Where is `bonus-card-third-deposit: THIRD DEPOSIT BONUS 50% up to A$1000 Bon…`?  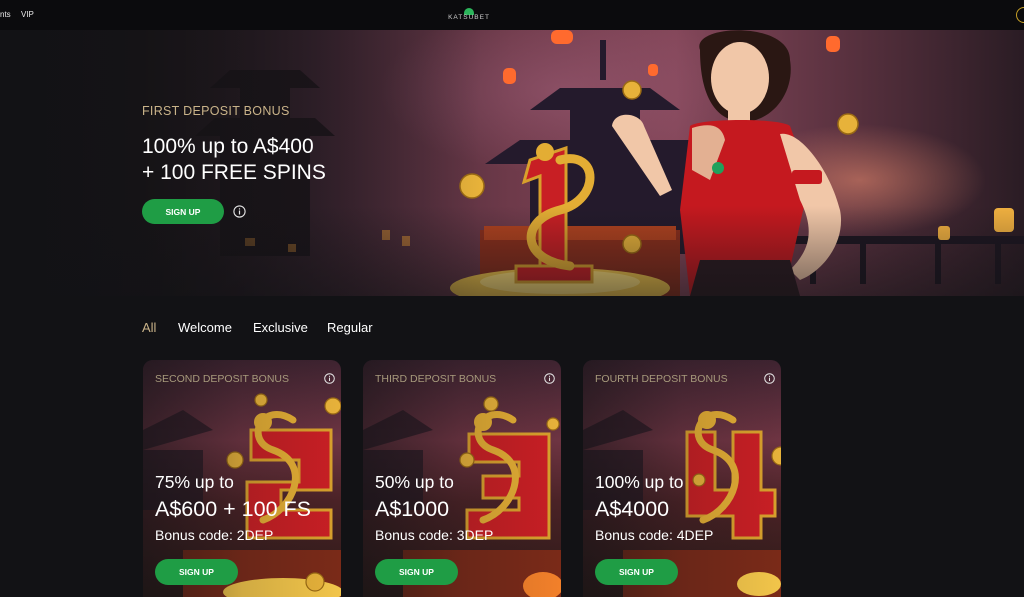
bonus-card-third-deposit: THIRD DEPOSIT BONUS 50% up to A$1000 Bon… is located at coordinates (462, 478).